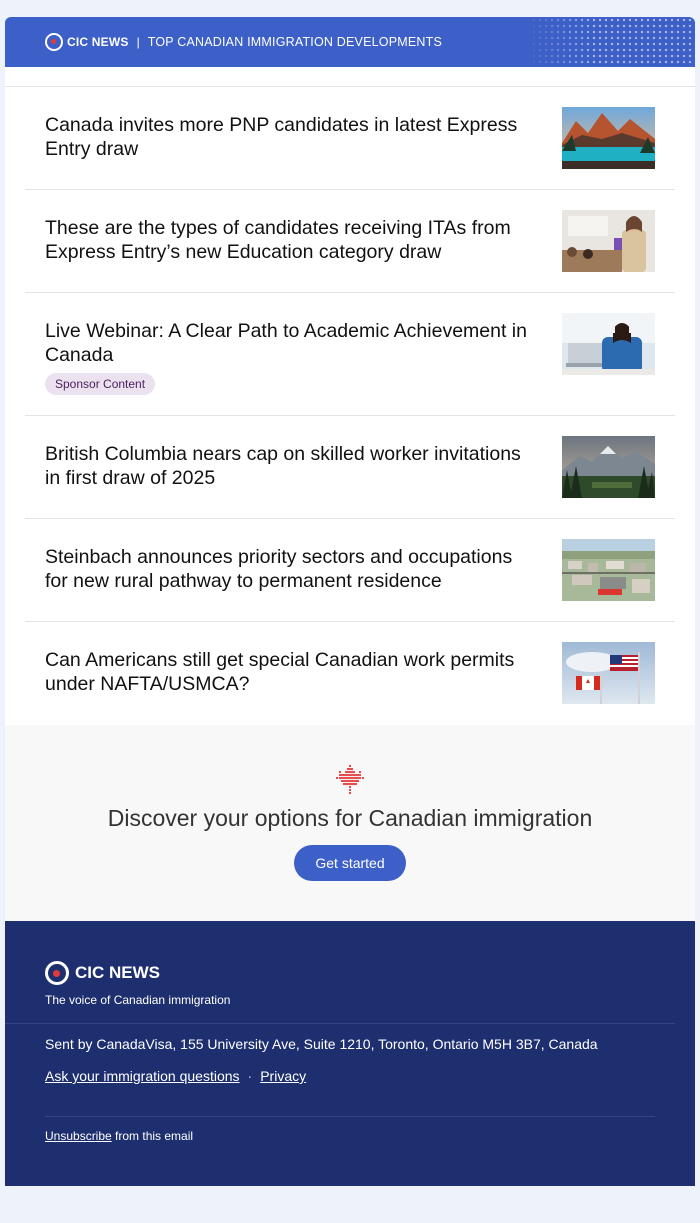 This screenshot has height=1223, width=700. I want to click on get-started-button: Get started, so click(350, 863).